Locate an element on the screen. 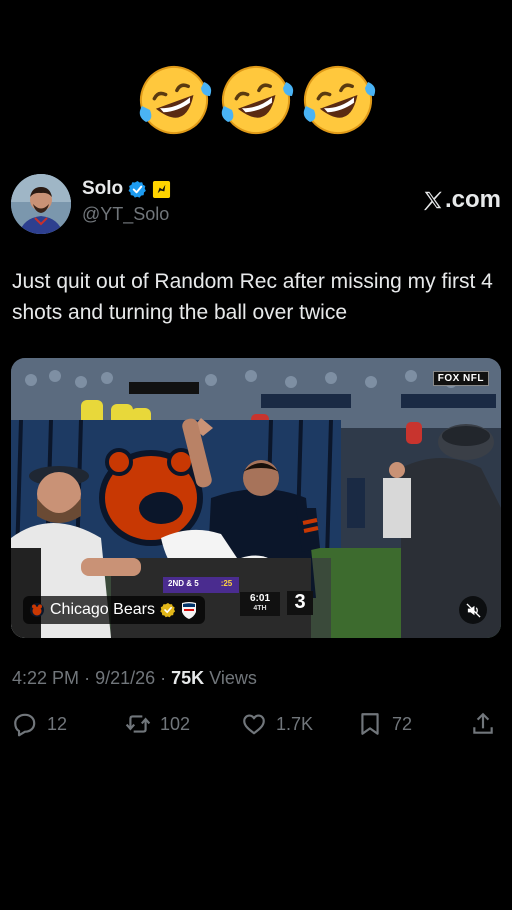 The image size is (512, 910). mute-button is located at coordinates (473, 610).